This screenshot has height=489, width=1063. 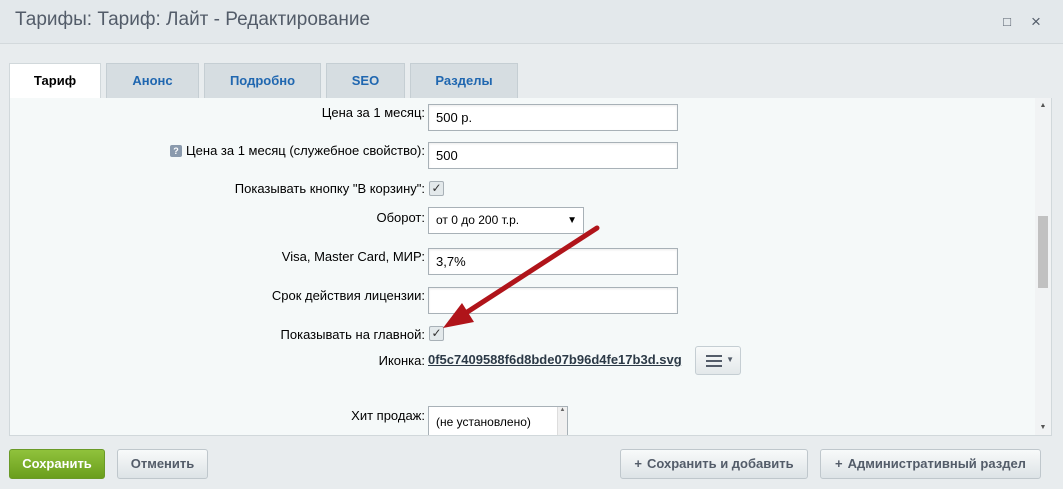 I want to click on icon-menu-button: ▼, so click(x=718, y=360).